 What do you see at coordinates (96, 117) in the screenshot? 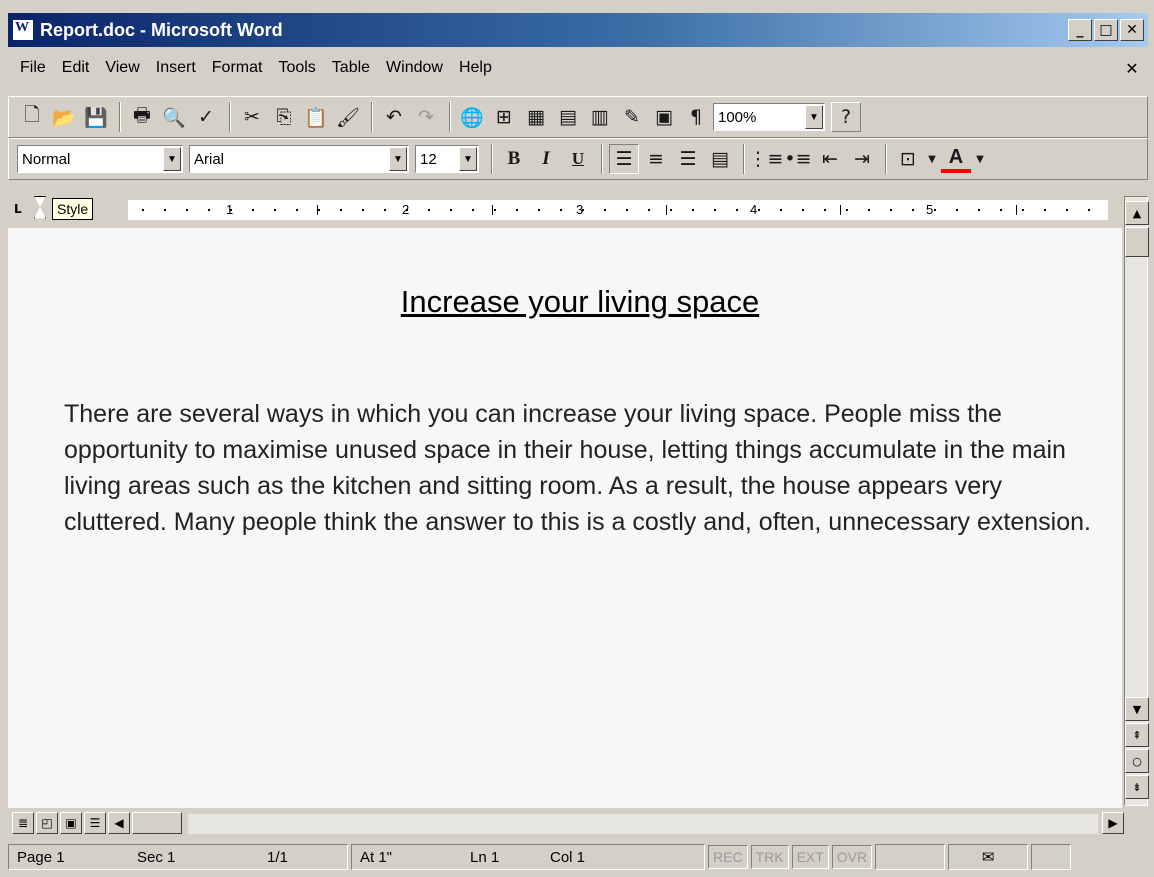
I see `save-disk-icon: 💾` at bounding box center [96, 117].